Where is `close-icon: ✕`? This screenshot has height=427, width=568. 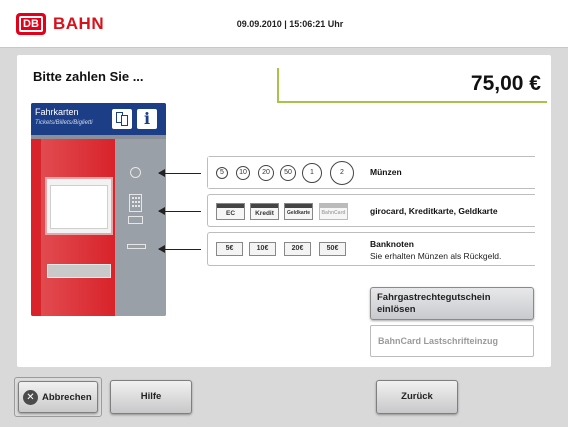 close-icon: ✕ is located at coordinates (30, 397).